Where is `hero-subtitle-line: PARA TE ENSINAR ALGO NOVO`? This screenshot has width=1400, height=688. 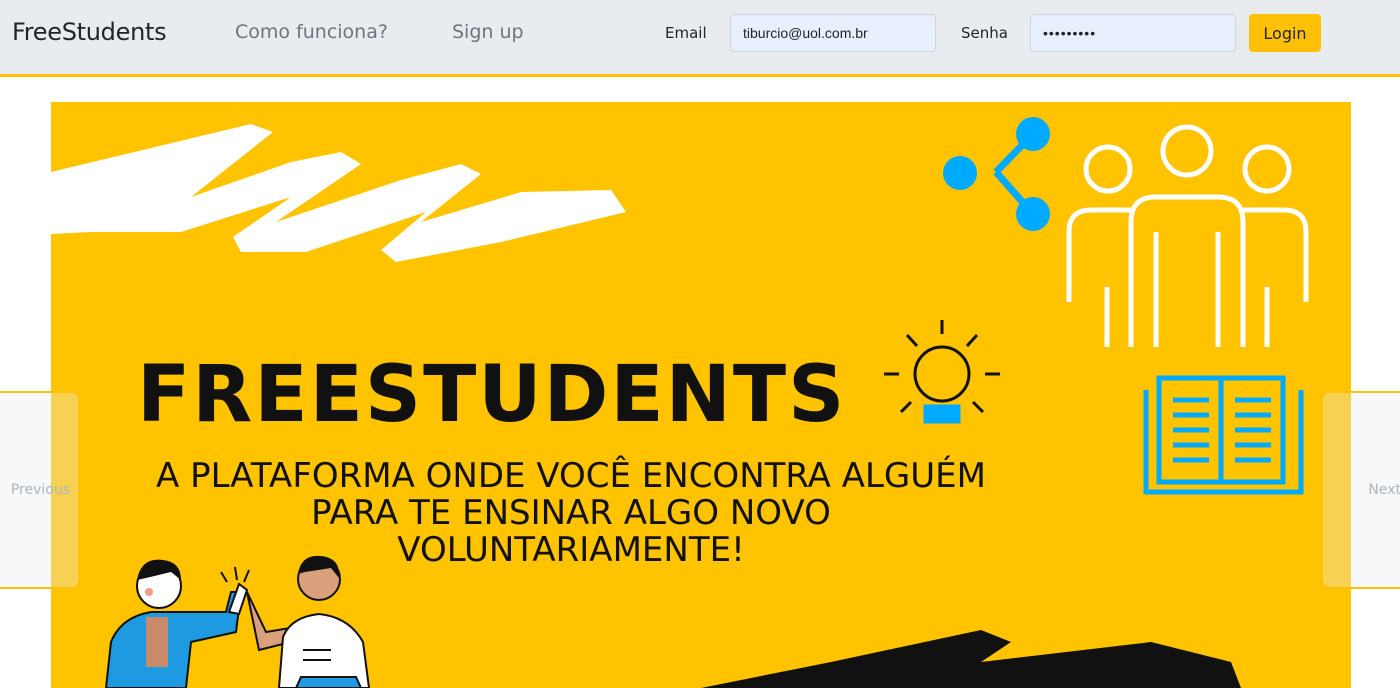
hero-subtitle-line: PARA TE ENSINAR ALGO NOVO is located at coordinates (571, 513).